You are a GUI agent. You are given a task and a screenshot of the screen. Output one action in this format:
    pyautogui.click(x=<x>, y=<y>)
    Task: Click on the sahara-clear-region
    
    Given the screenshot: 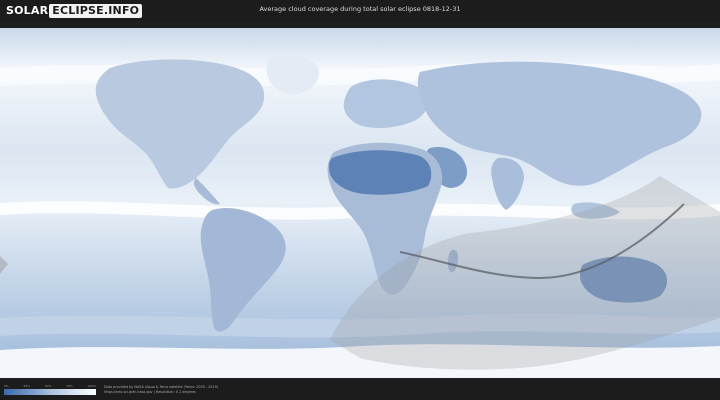 What is the action you would take?
    pyautogui.click(x=380, y=172)
    